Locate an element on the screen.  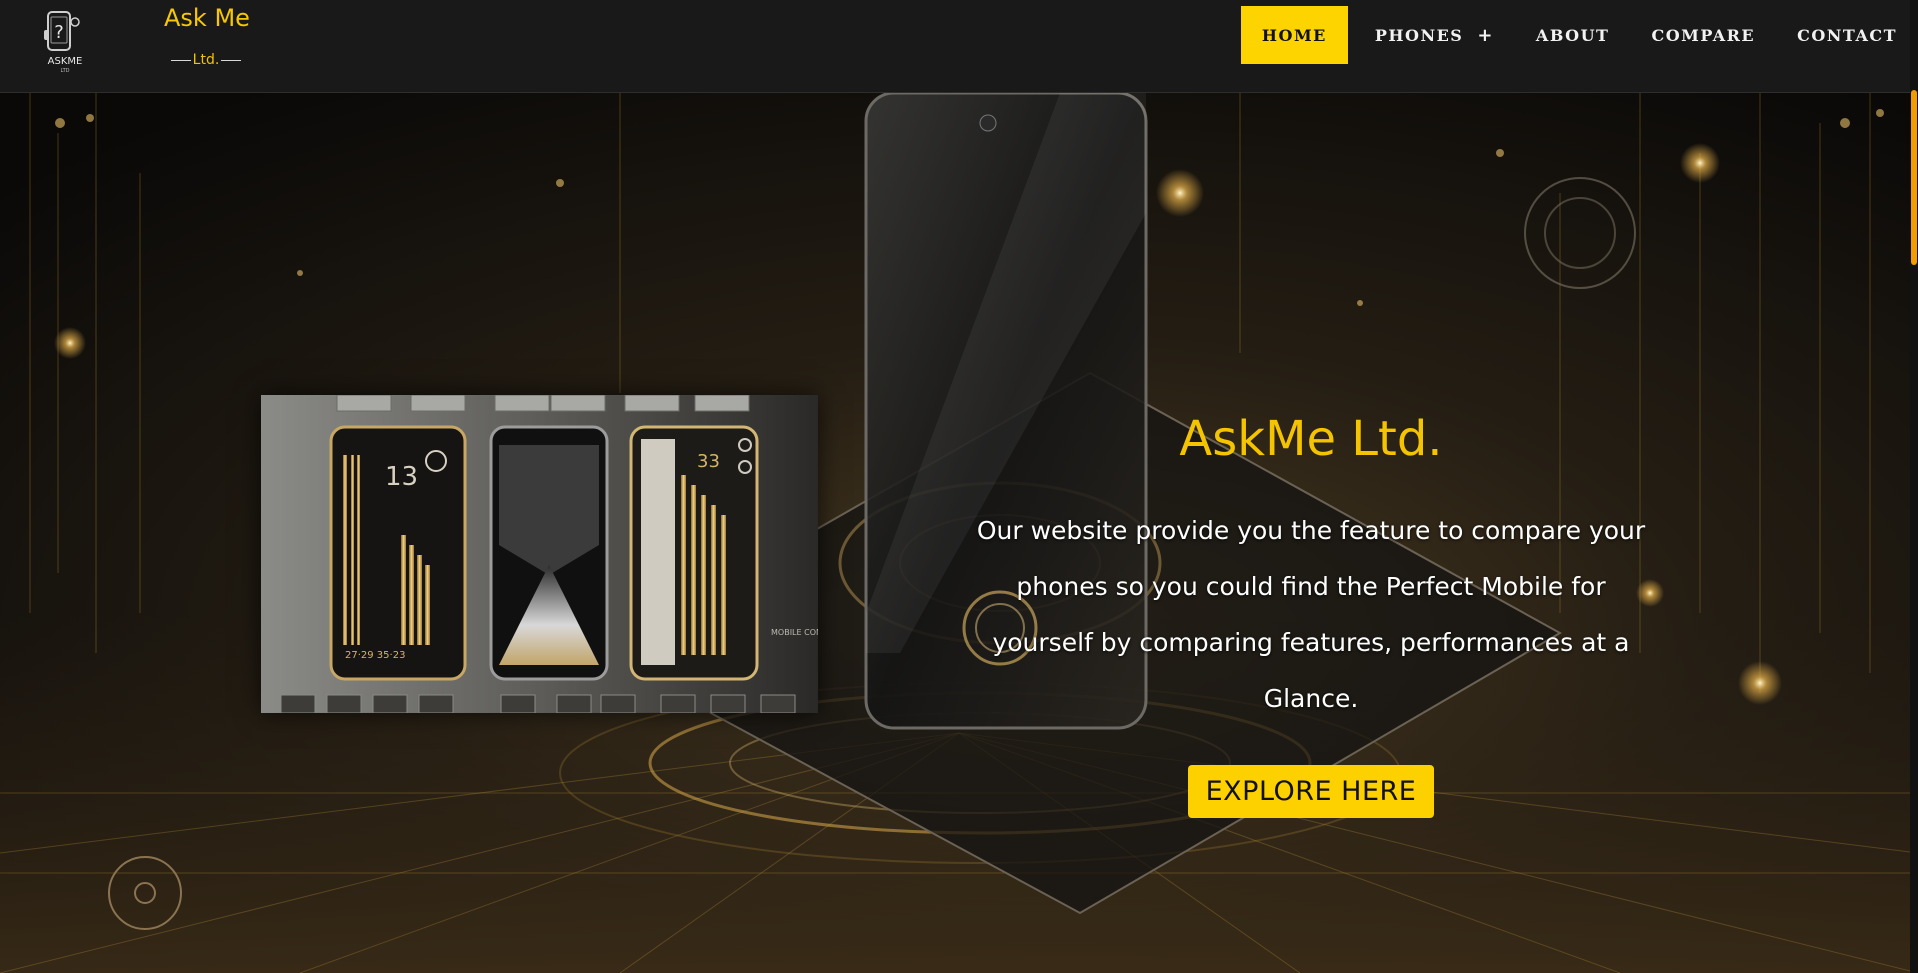
scrollbar-thumb is located at coordinates (1914, 177).